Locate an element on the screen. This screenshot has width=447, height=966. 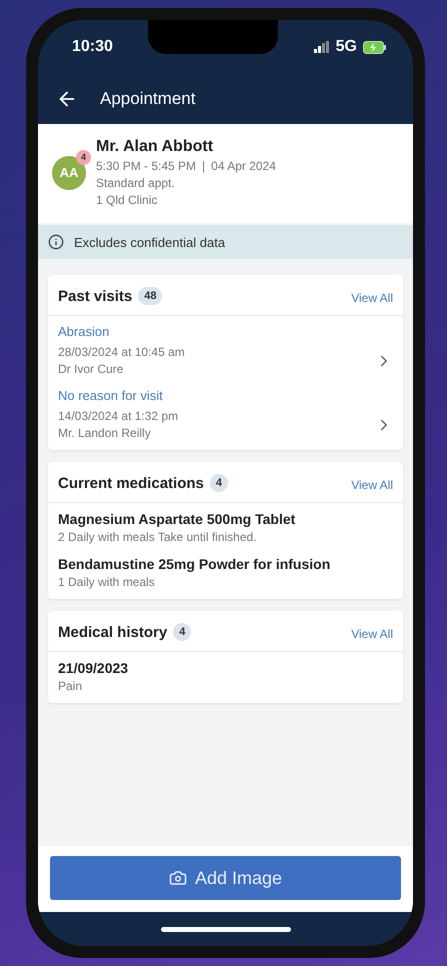
clinician-name: Dr Ivor Cure is located at coordinates (91, 369).